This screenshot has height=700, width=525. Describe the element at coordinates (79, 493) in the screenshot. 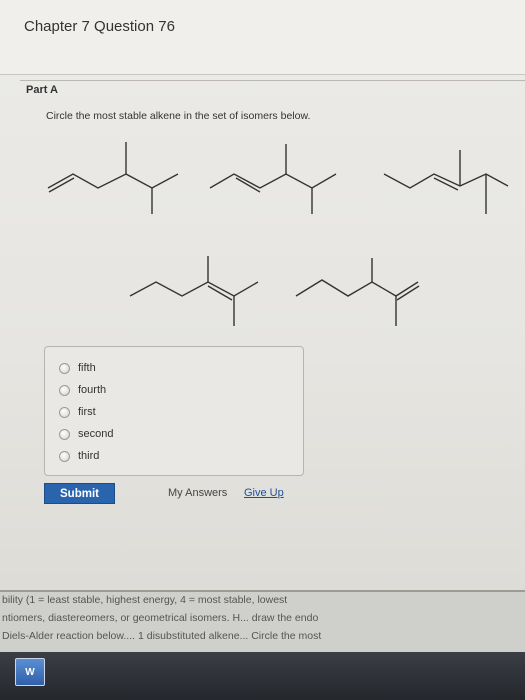

I see `submit-button: Submit` at that location.